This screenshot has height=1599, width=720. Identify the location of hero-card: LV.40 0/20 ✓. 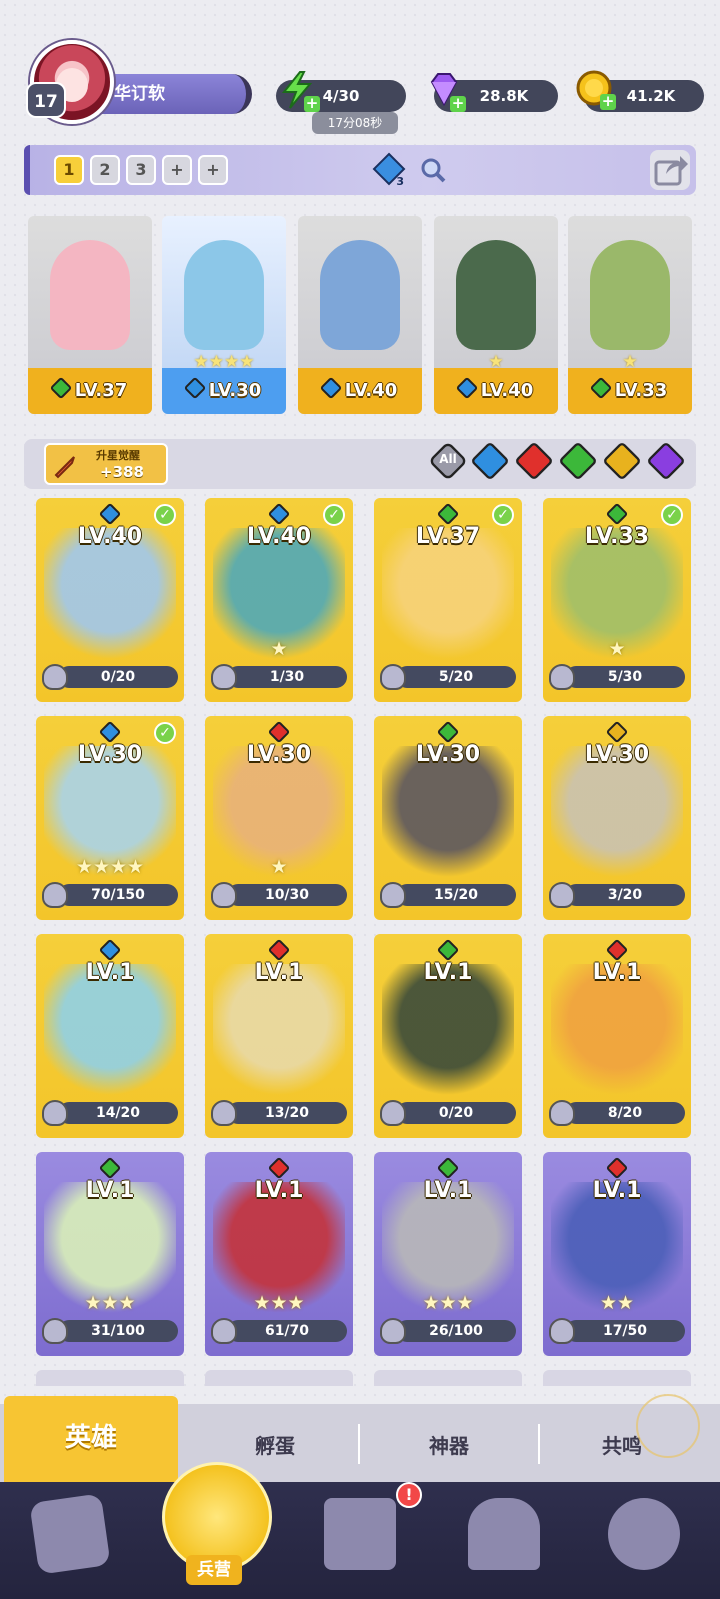
(110, 600).